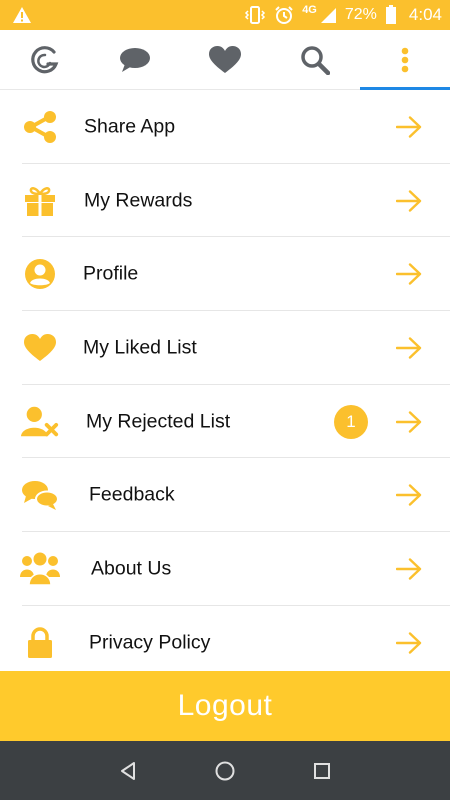 The image size is (450, 800). Describe the element at coordinates (225, 274) in the screenshot. I see `menu-item-profile: Profile` at that location.